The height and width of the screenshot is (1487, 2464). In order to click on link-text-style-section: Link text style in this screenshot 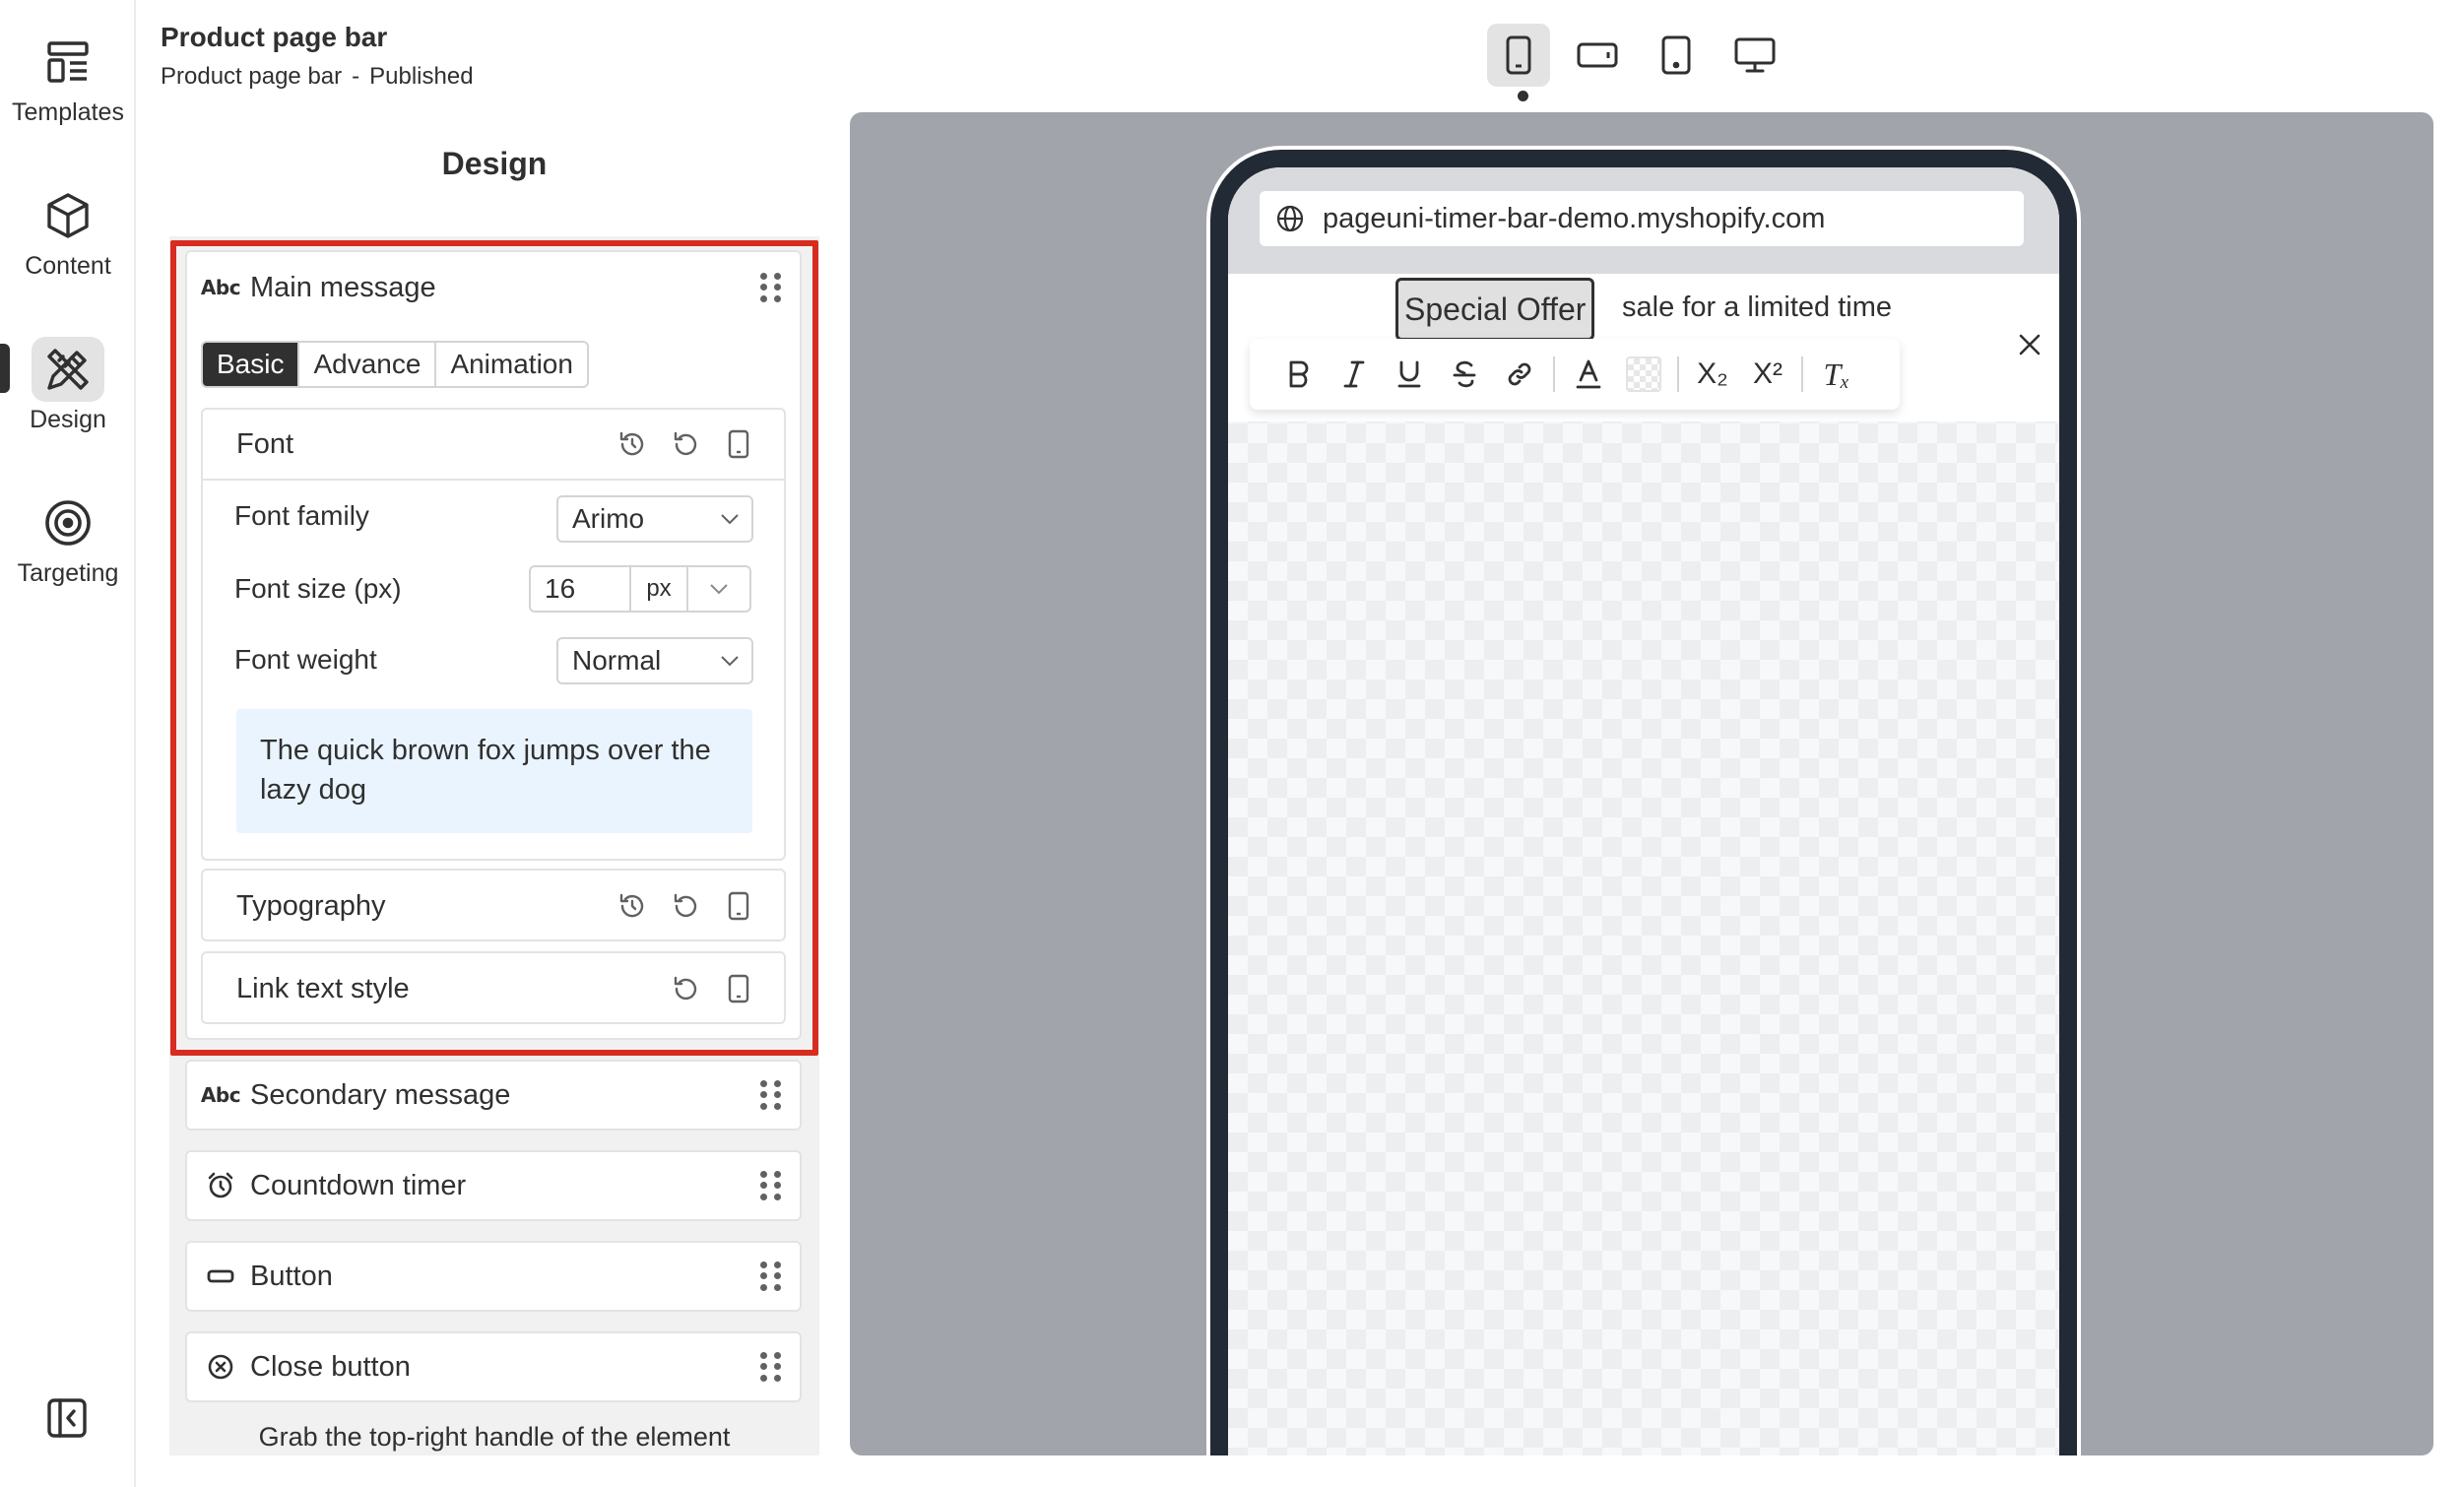, I will do `click(493, 987)`.